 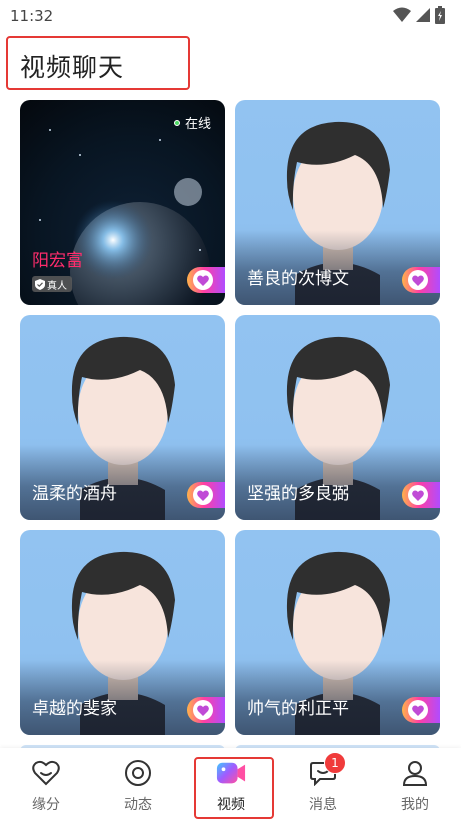 I want to click on shield-check-icon, so click(x=40, y=284).